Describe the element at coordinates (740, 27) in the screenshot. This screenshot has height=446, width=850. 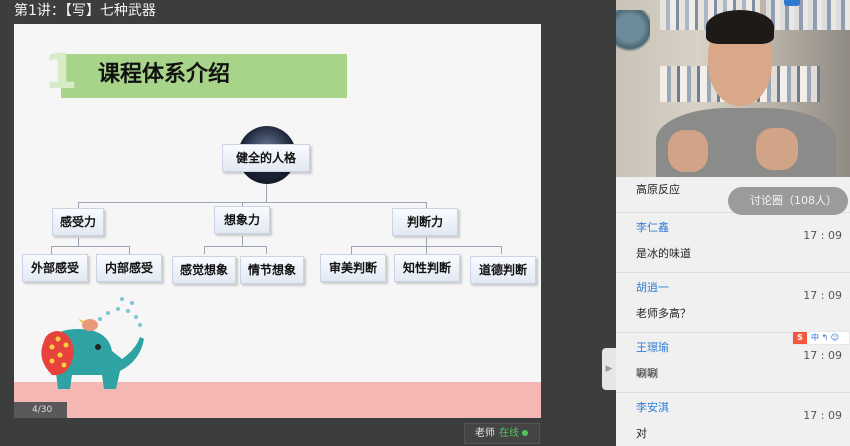
I see `teacher-hair` at that location.